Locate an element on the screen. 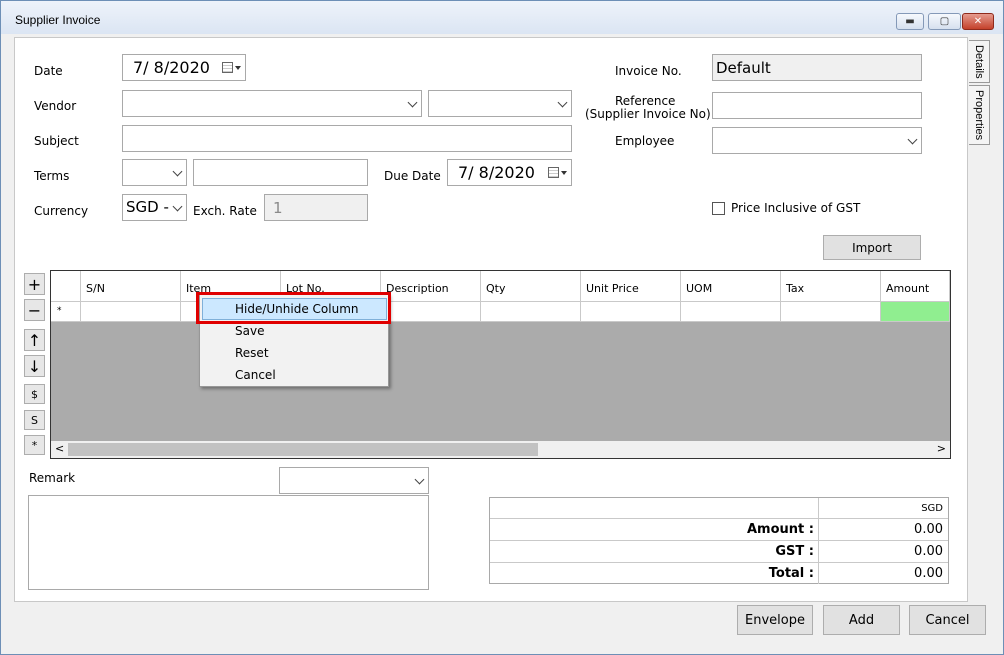 Image resolution: width=1004 pixels, height=655 pixels. add-button: Add is located at coordinates (861, 620).